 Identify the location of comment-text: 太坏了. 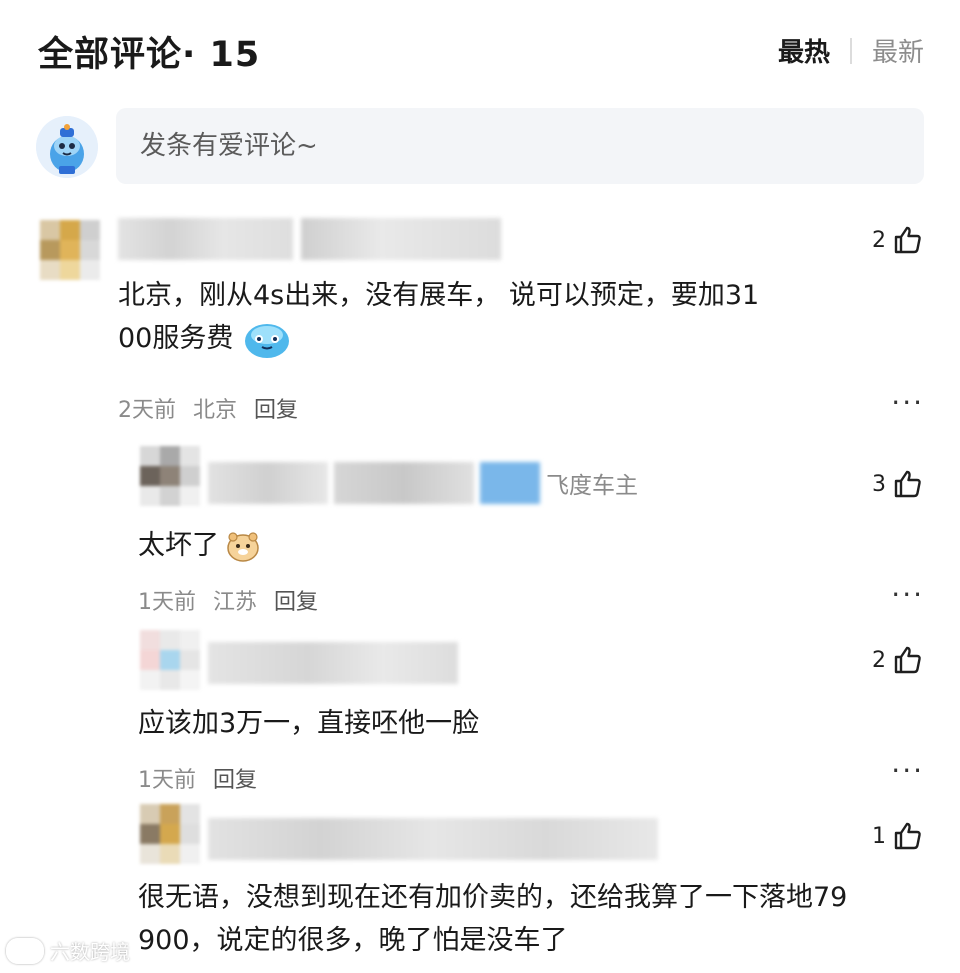
(199, 545).